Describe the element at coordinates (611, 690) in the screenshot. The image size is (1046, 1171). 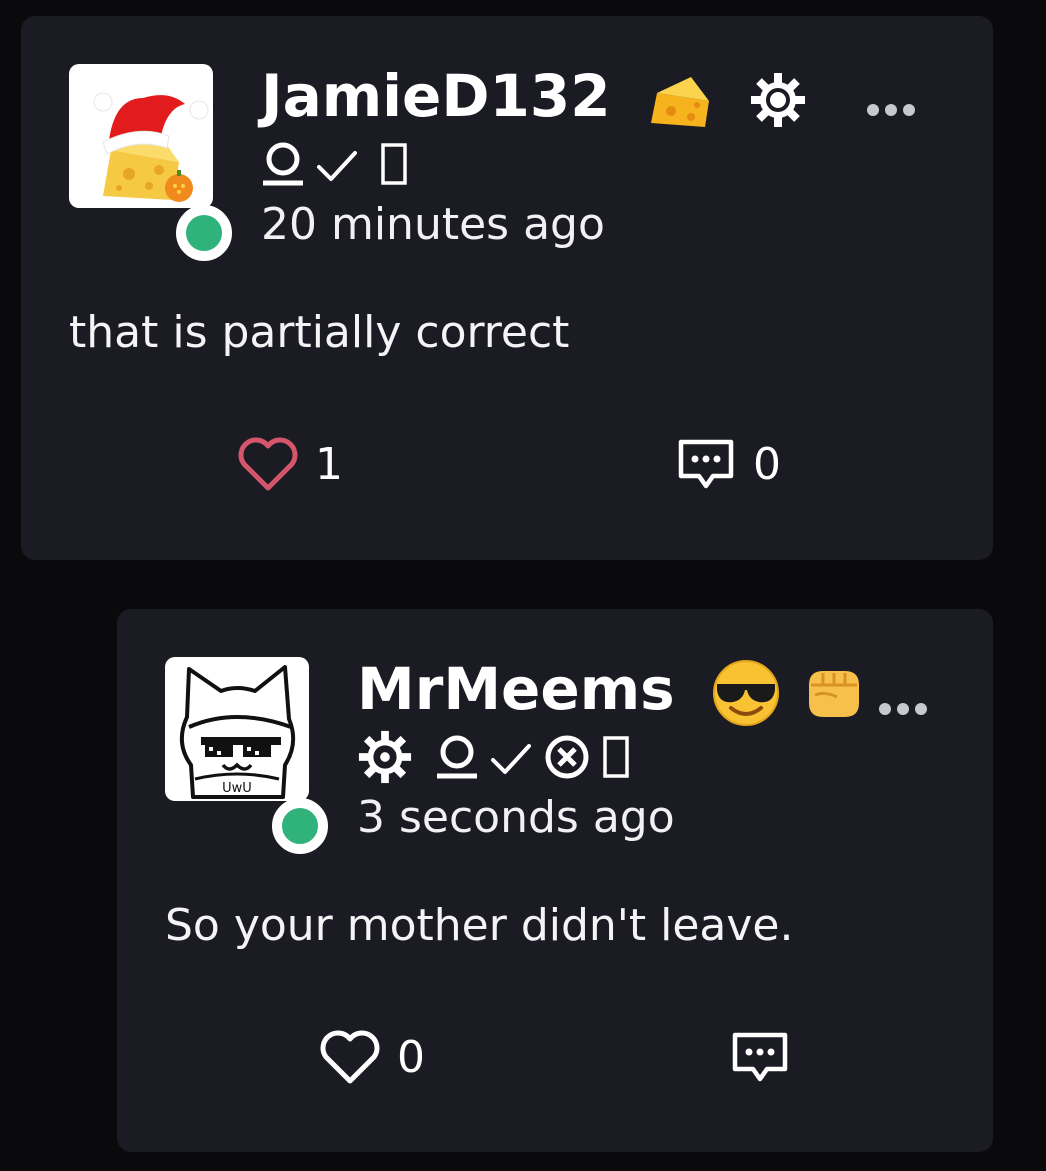
I see `username: MrMeems` at that location.